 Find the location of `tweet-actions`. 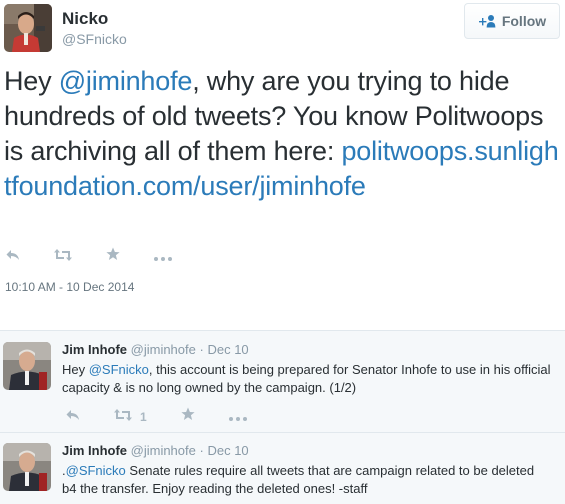

tweet-actions is located at coordinates (106, 256).